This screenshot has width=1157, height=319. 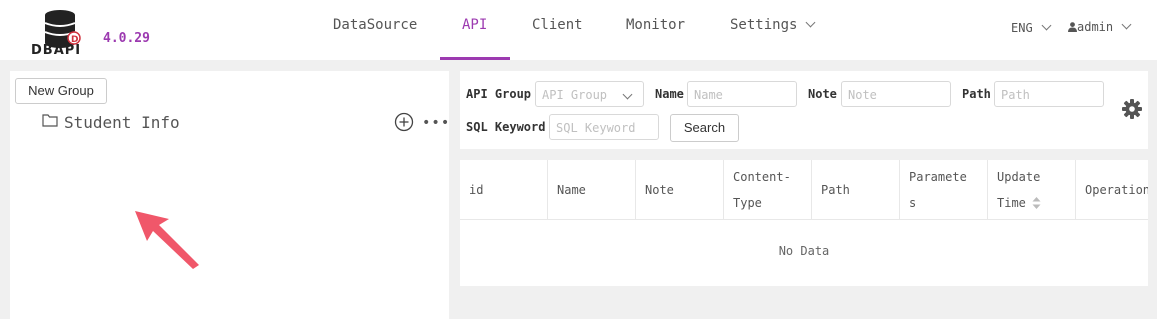 What do you see at coordinates (1015, 95) in the screenshot?
I see `path-placeholder: Path` at bounding box center [1015, 95].